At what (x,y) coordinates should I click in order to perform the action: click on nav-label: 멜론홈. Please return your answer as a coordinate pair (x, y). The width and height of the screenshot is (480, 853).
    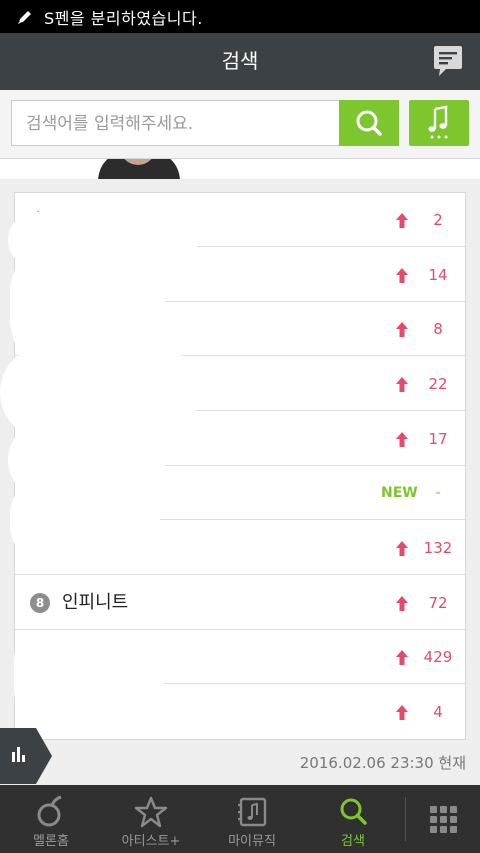
    Looking at the image, I should click on (51, 841).